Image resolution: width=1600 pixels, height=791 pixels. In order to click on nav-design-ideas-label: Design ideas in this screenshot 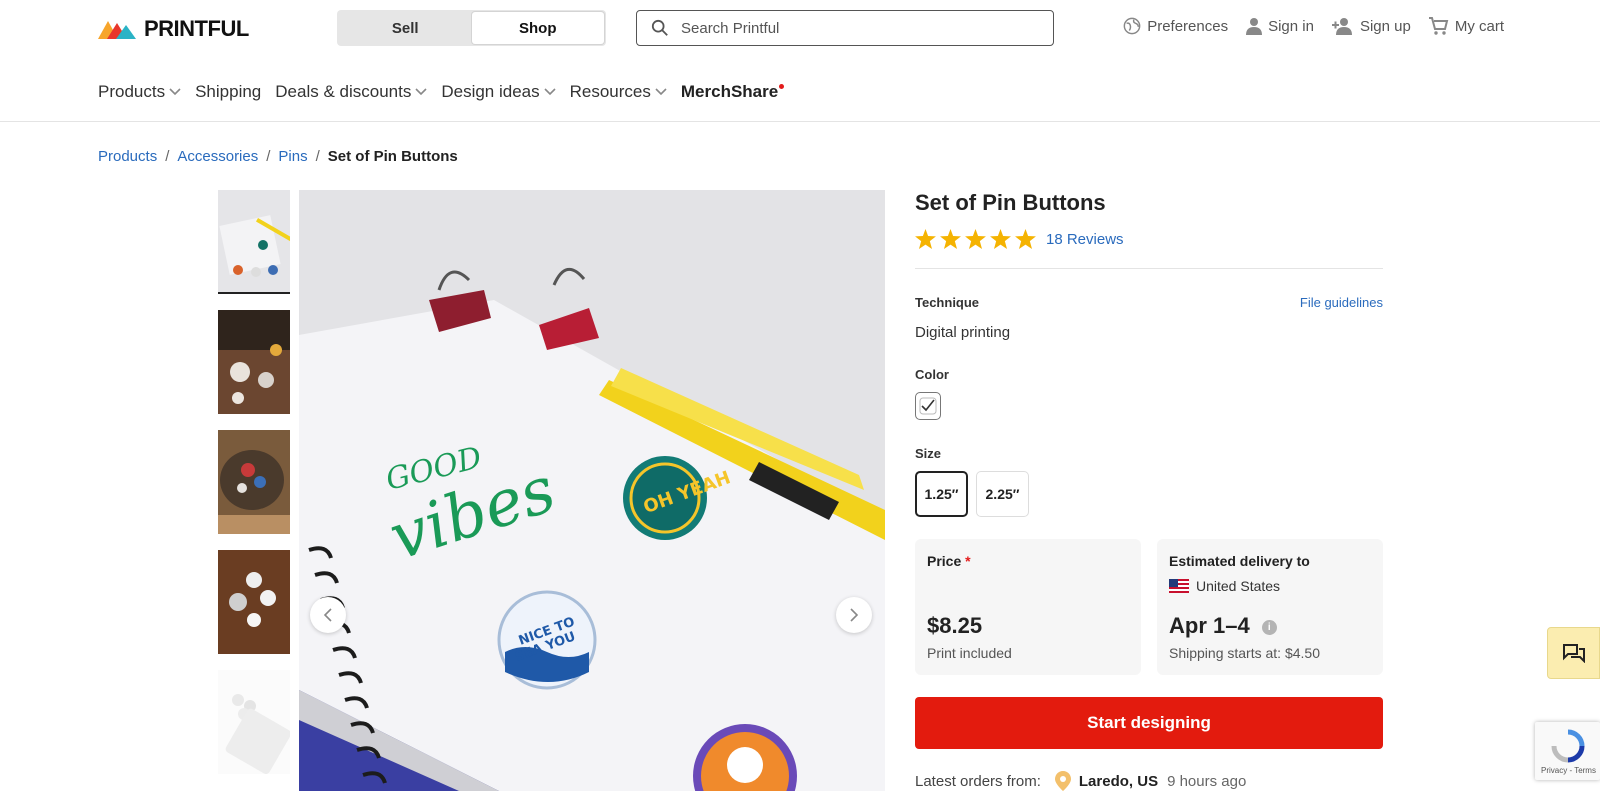, I will do `click(490, 91)`.